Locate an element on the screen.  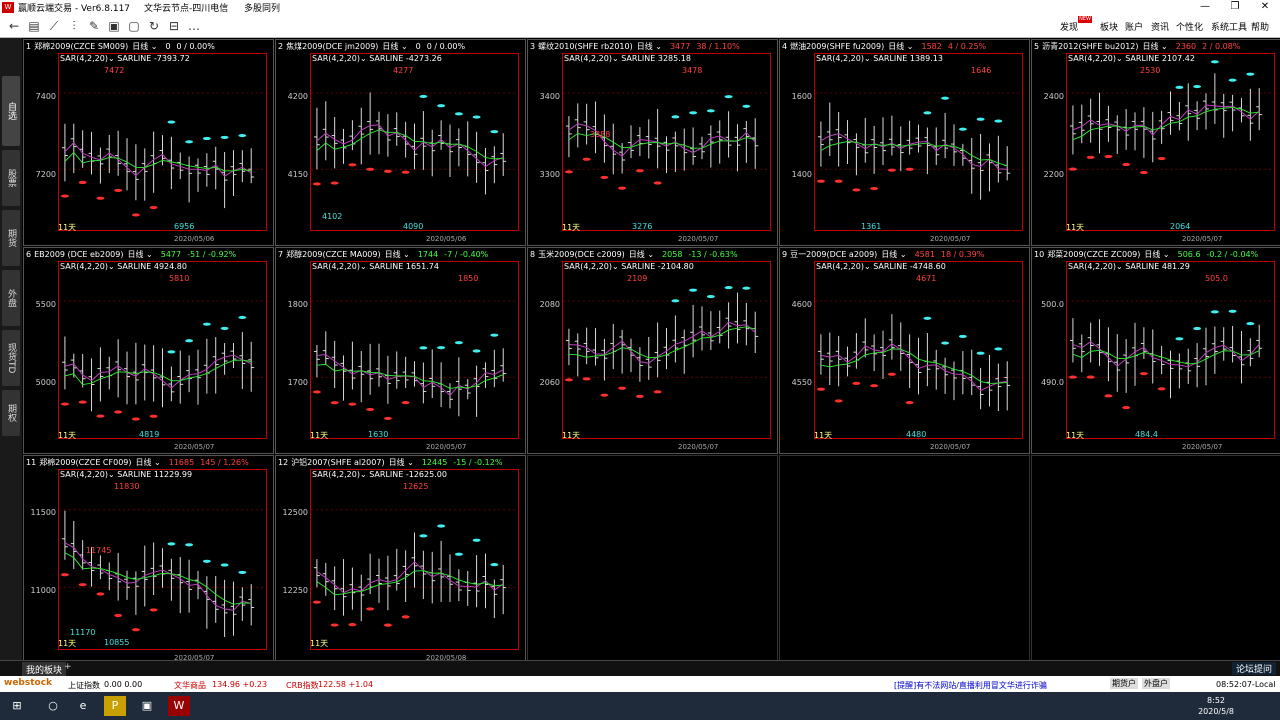
tab-my-board: 我的板块 is located at coordinates (44, 669).